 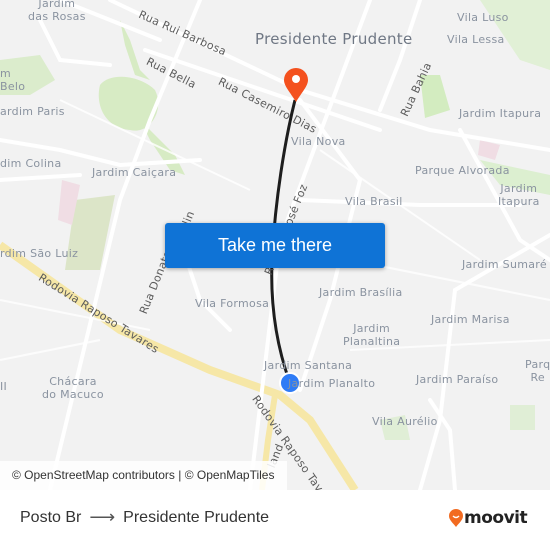 What do you see at coordinates (275, 520) in the screenshot?
I see `footer: Posto Br ⟶ Presidente Prudente moovit` at bounding box center [275, 520].